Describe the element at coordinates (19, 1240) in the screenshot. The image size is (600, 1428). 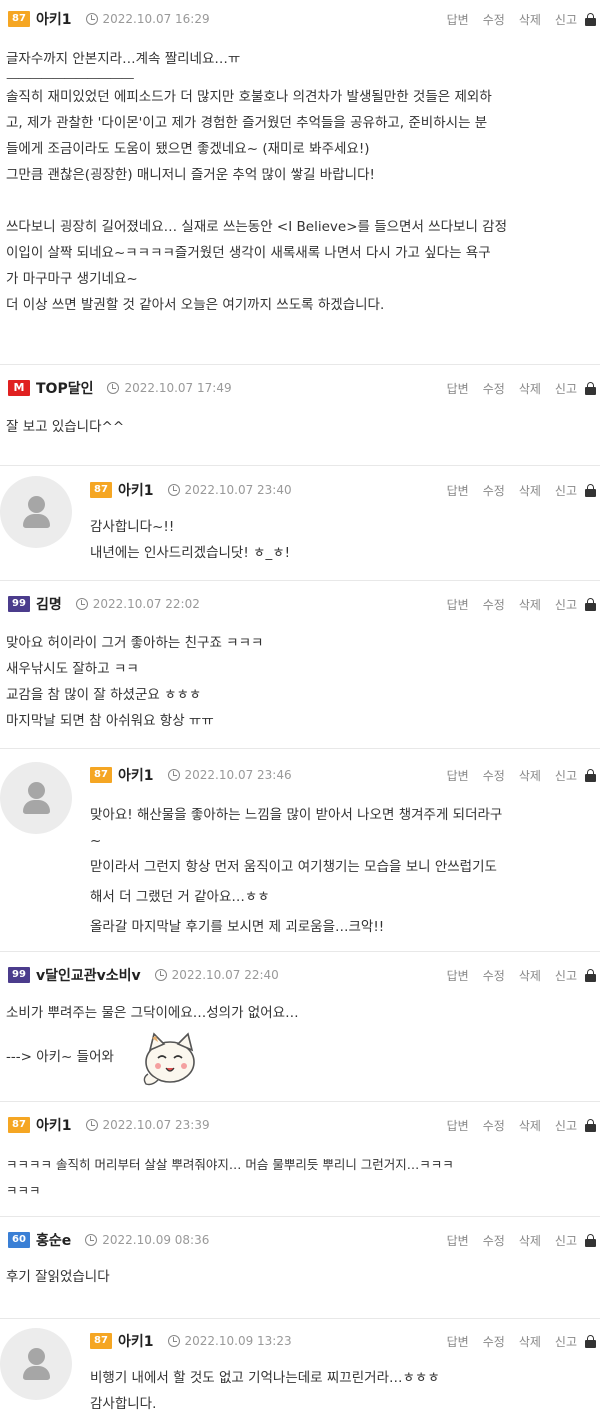
I see `level-badge: 60` at that location.